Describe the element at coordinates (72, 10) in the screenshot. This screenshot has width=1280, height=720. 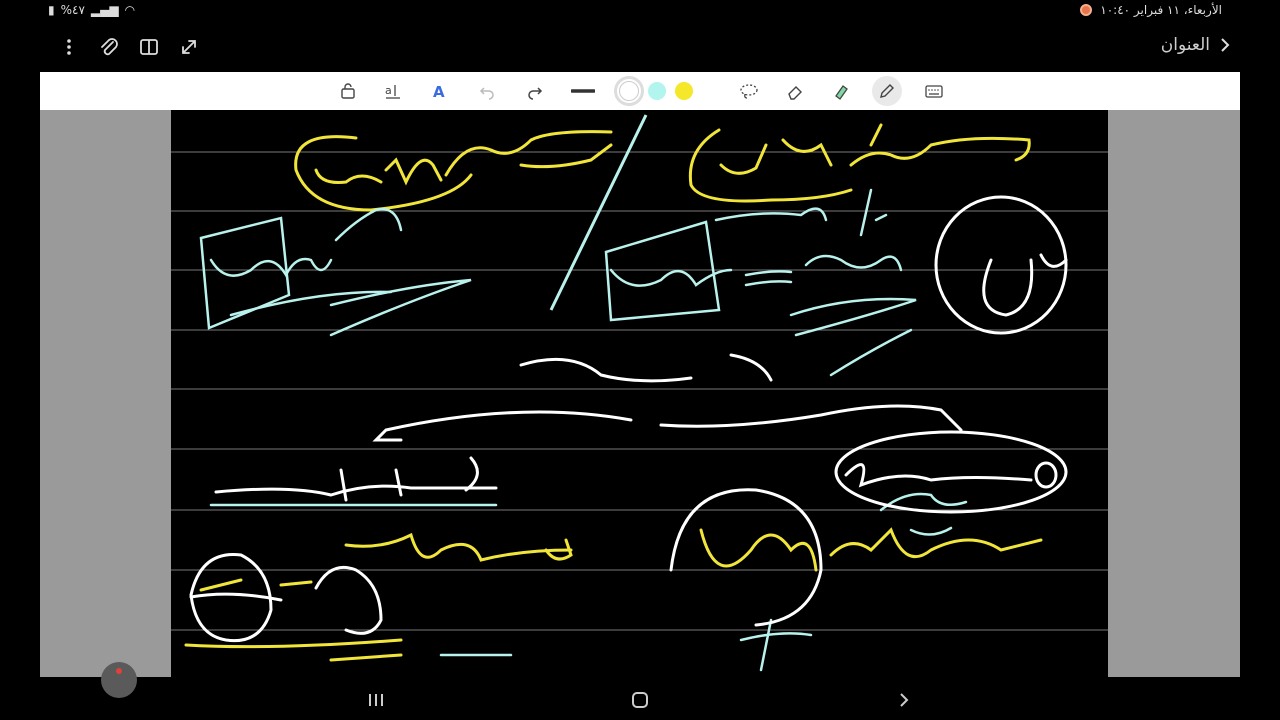
I see `battery-level: %٤٧` at that location.